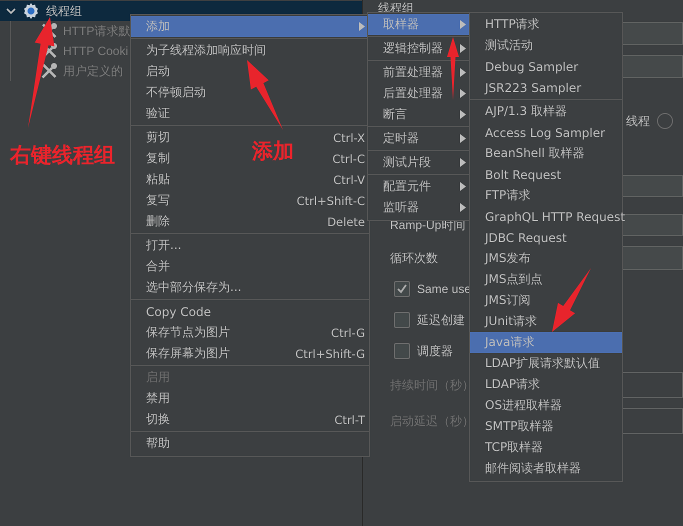 The image size is (683, 526). What do you see at coordinates (348, 333) in the screenshot?
I see `shortcut-text: Ctrl-G` at bounding box center [348, 333].